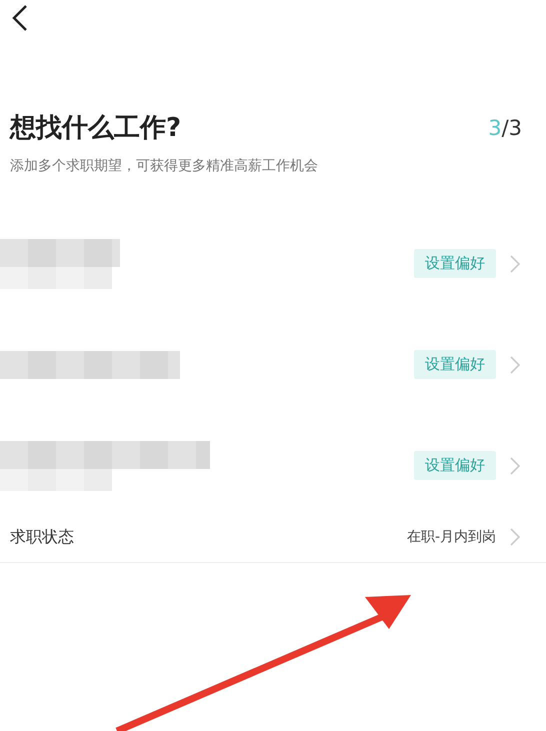 The image size is (546, 731). What do you see at coordinates (96, 128) in the screenshot?
I see `page-title: 想找什么工作?` at bounding box center [96, 128].